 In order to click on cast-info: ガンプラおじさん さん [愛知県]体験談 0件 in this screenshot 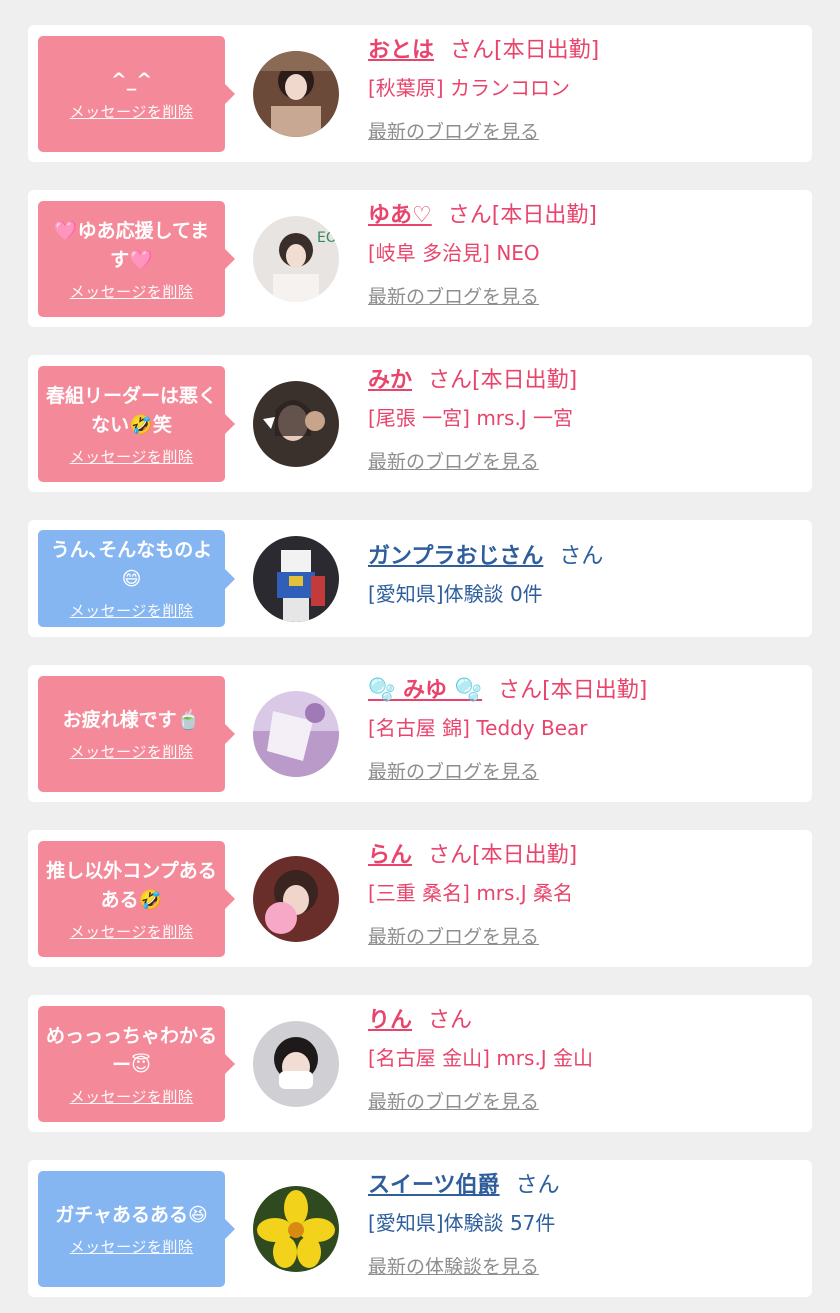, I will do `click(585, 575)`.